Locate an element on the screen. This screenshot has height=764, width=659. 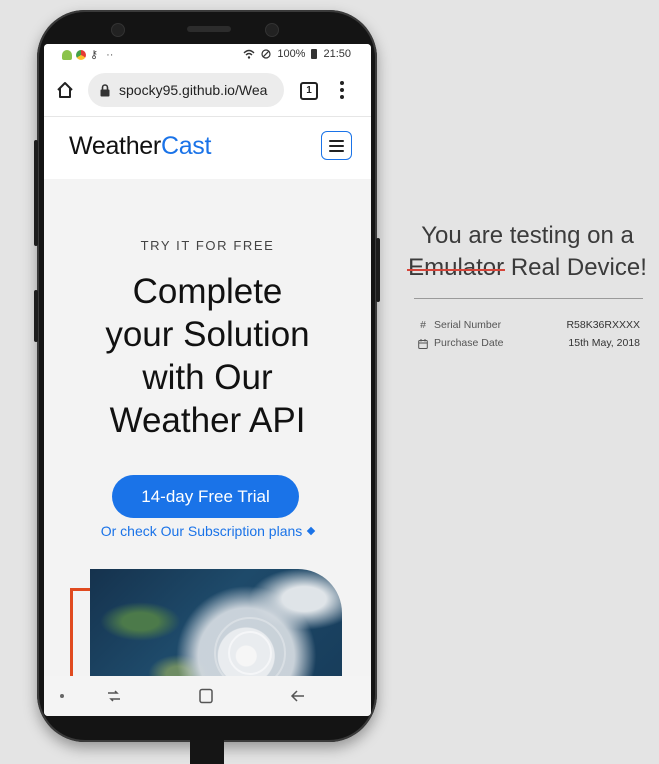
power-button is located at coordinates (378, 270).